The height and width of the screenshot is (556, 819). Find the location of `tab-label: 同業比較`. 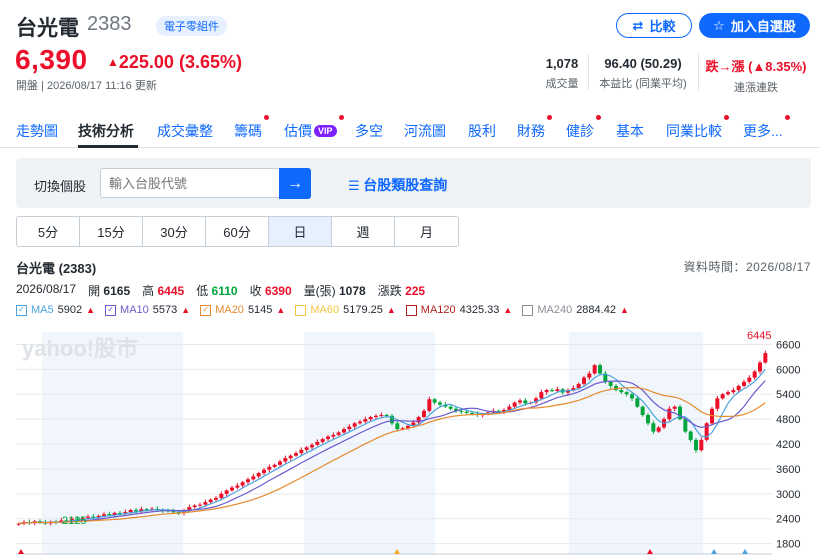

tab-label: 同業比較 is located at coordinates (694, 131).